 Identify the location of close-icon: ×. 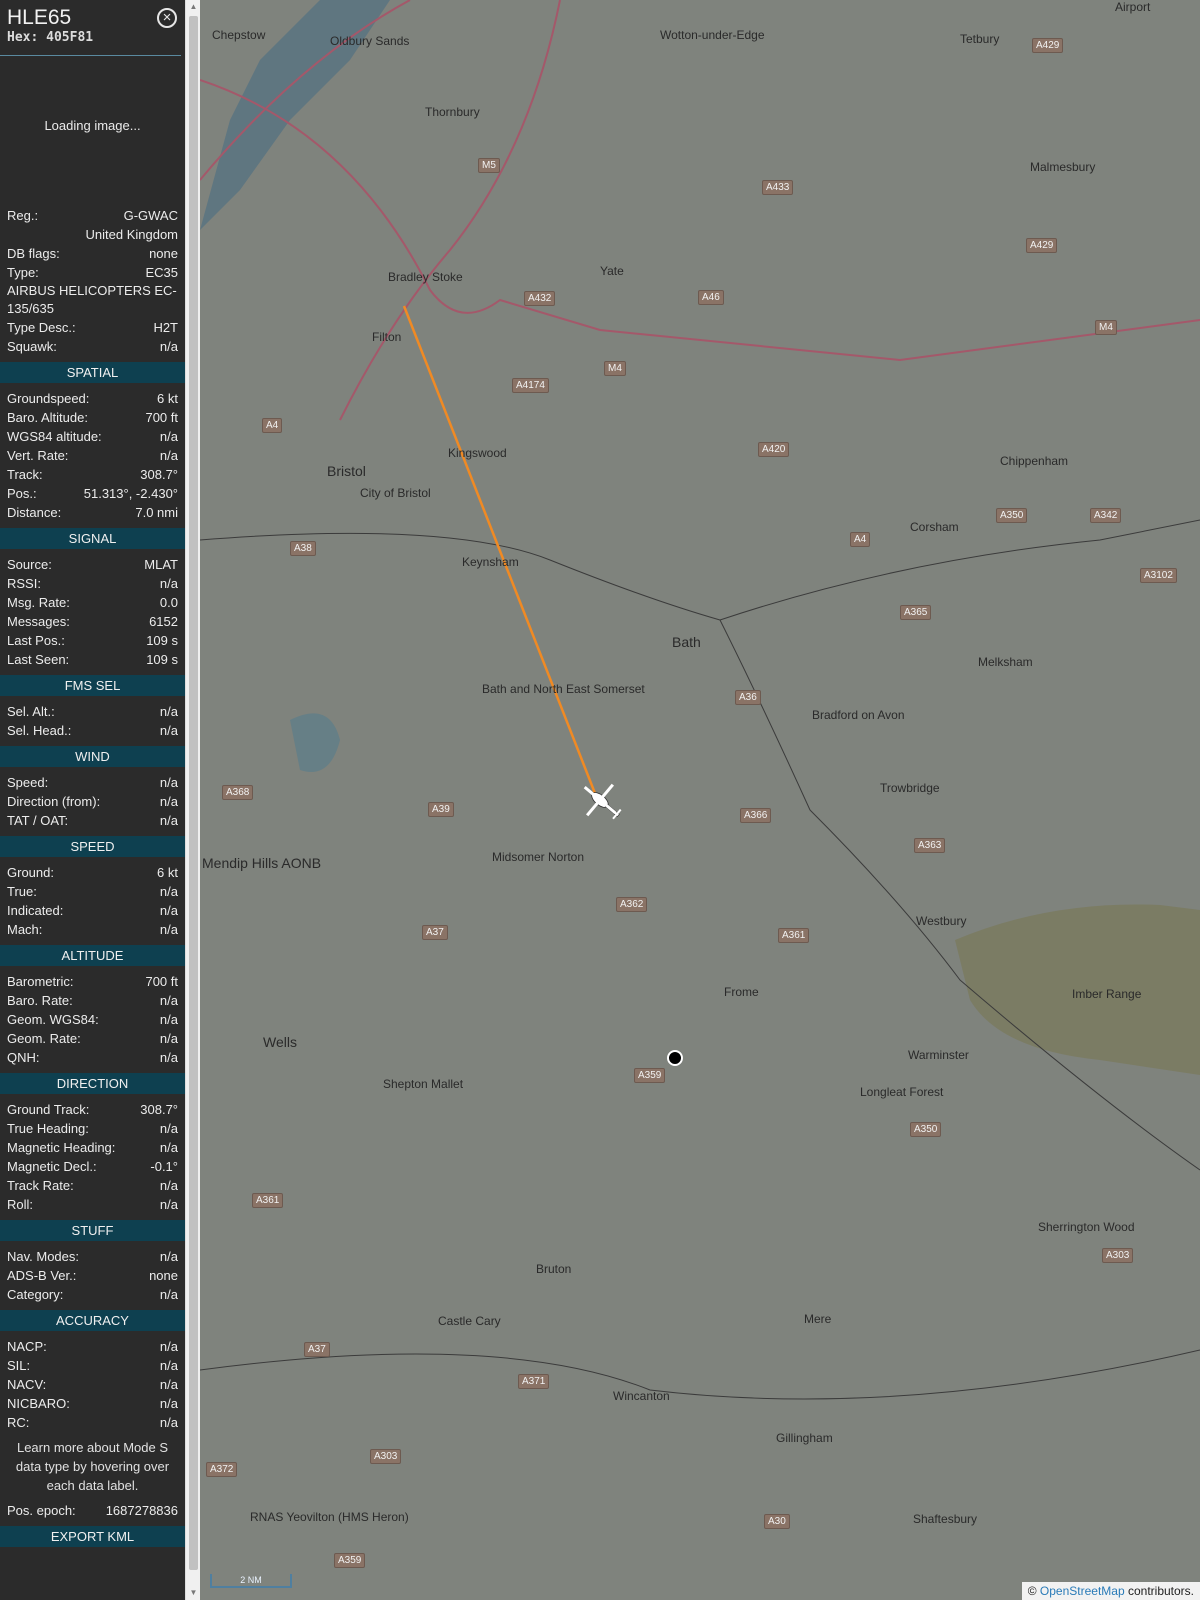
(167, 18).